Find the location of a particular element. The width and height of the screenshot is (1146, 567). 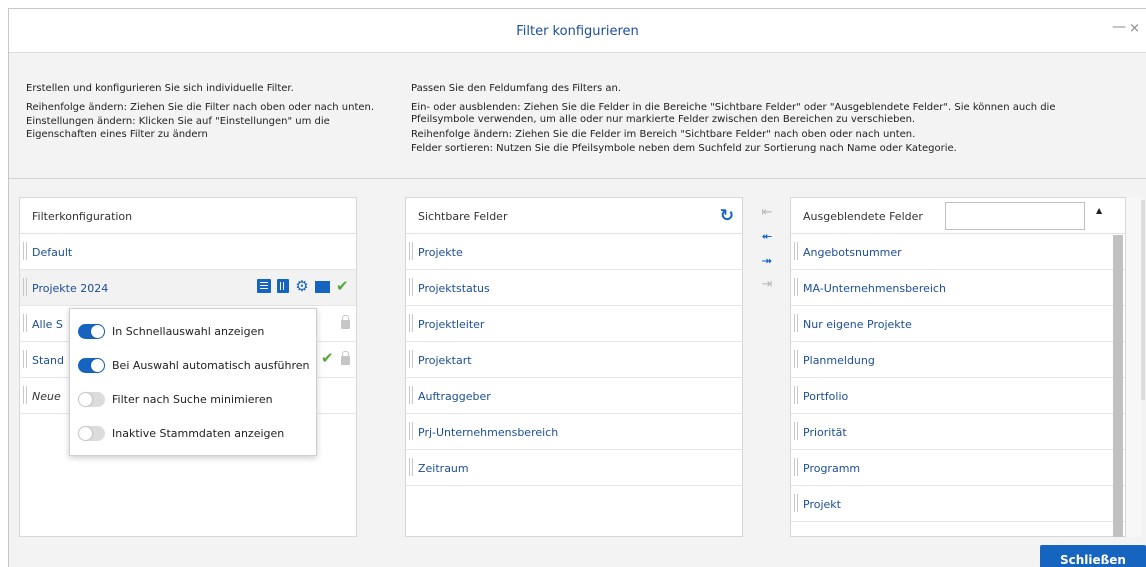

help-key: Felder sortieren: is located at coordinates (452, 148).